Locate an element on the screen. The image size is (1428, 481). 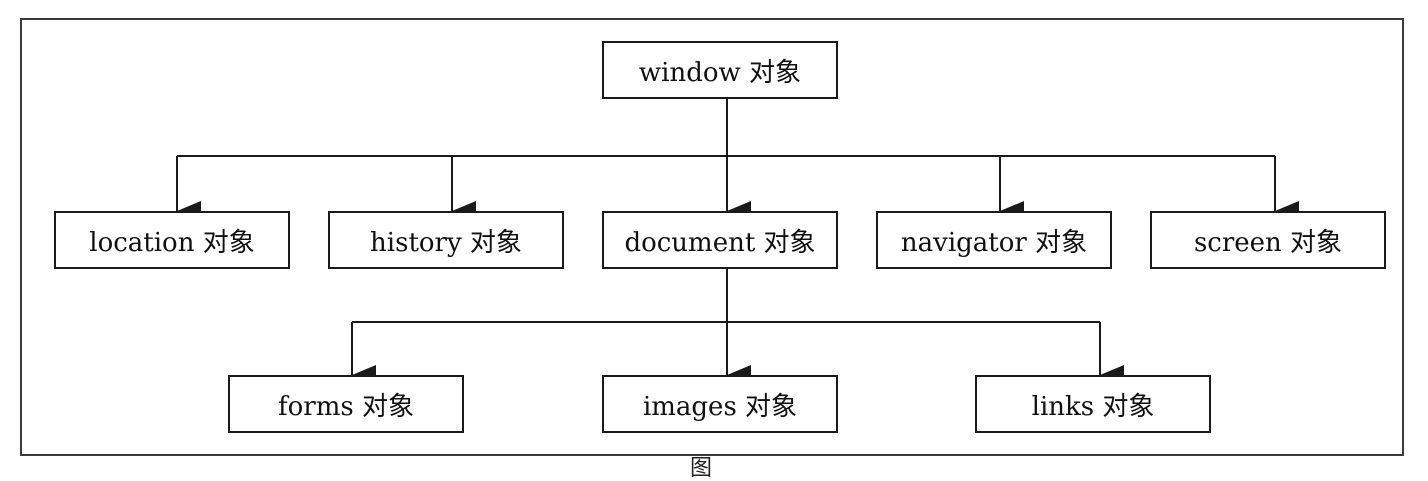
node-window: window 对象 is located at coordinates (720, 70).